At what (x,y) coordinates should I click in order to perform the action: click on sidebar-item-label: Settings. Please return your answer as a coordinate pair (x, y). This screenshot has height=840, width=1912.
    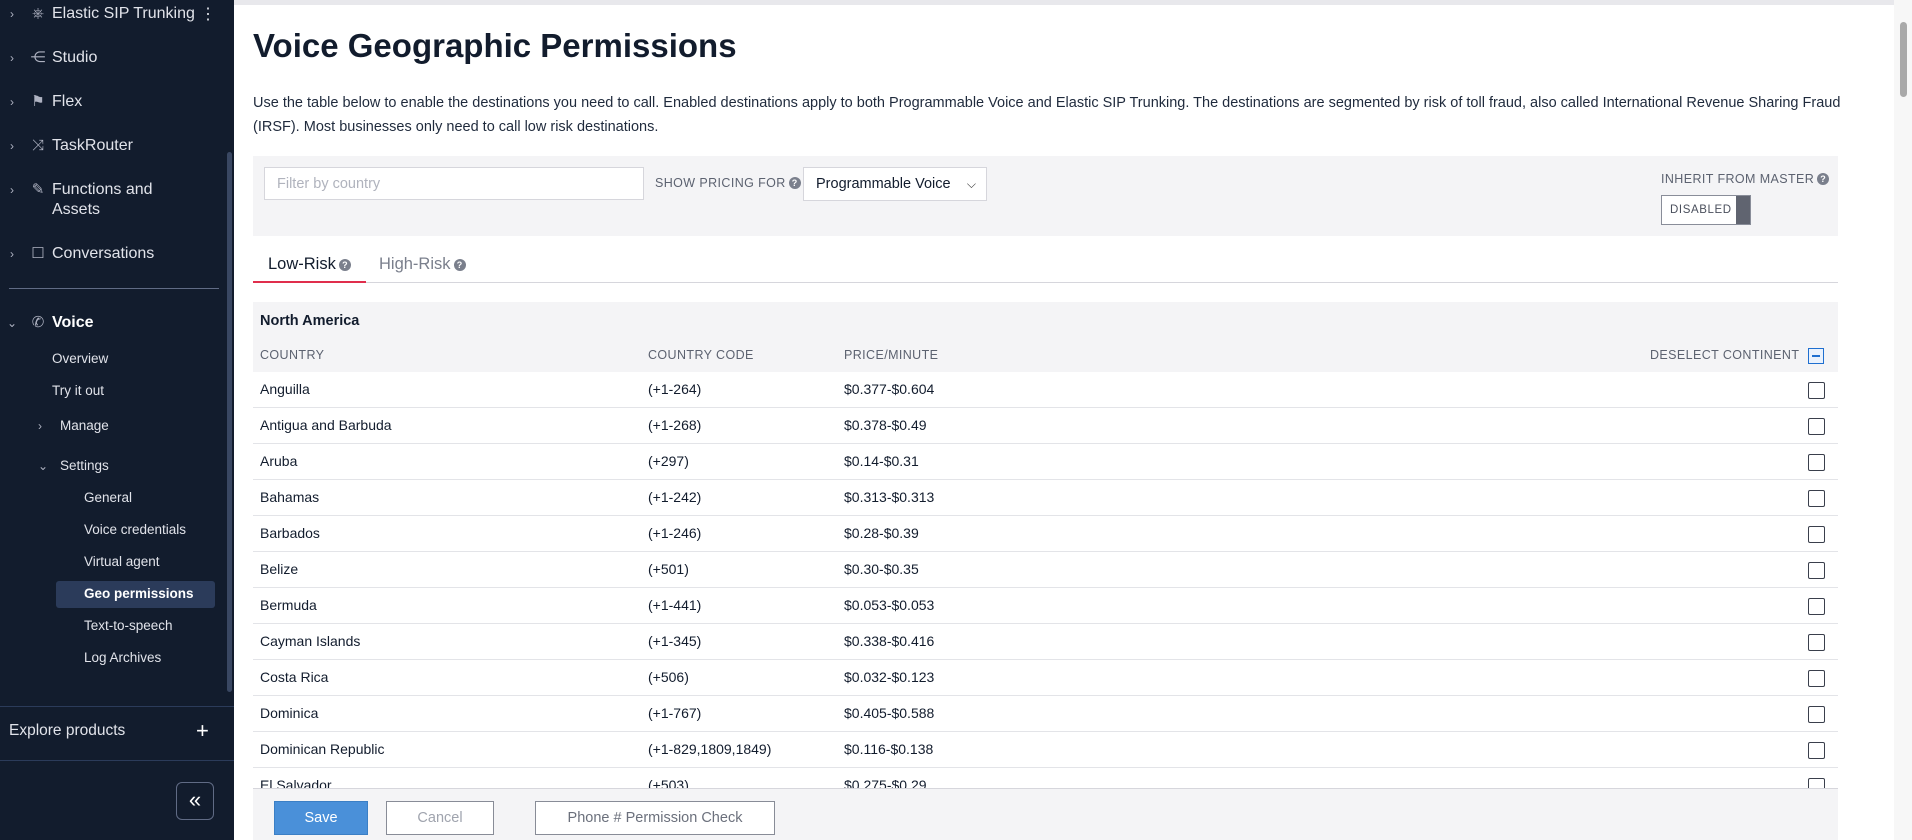
    Looking at the image, I should click on (84, 465).